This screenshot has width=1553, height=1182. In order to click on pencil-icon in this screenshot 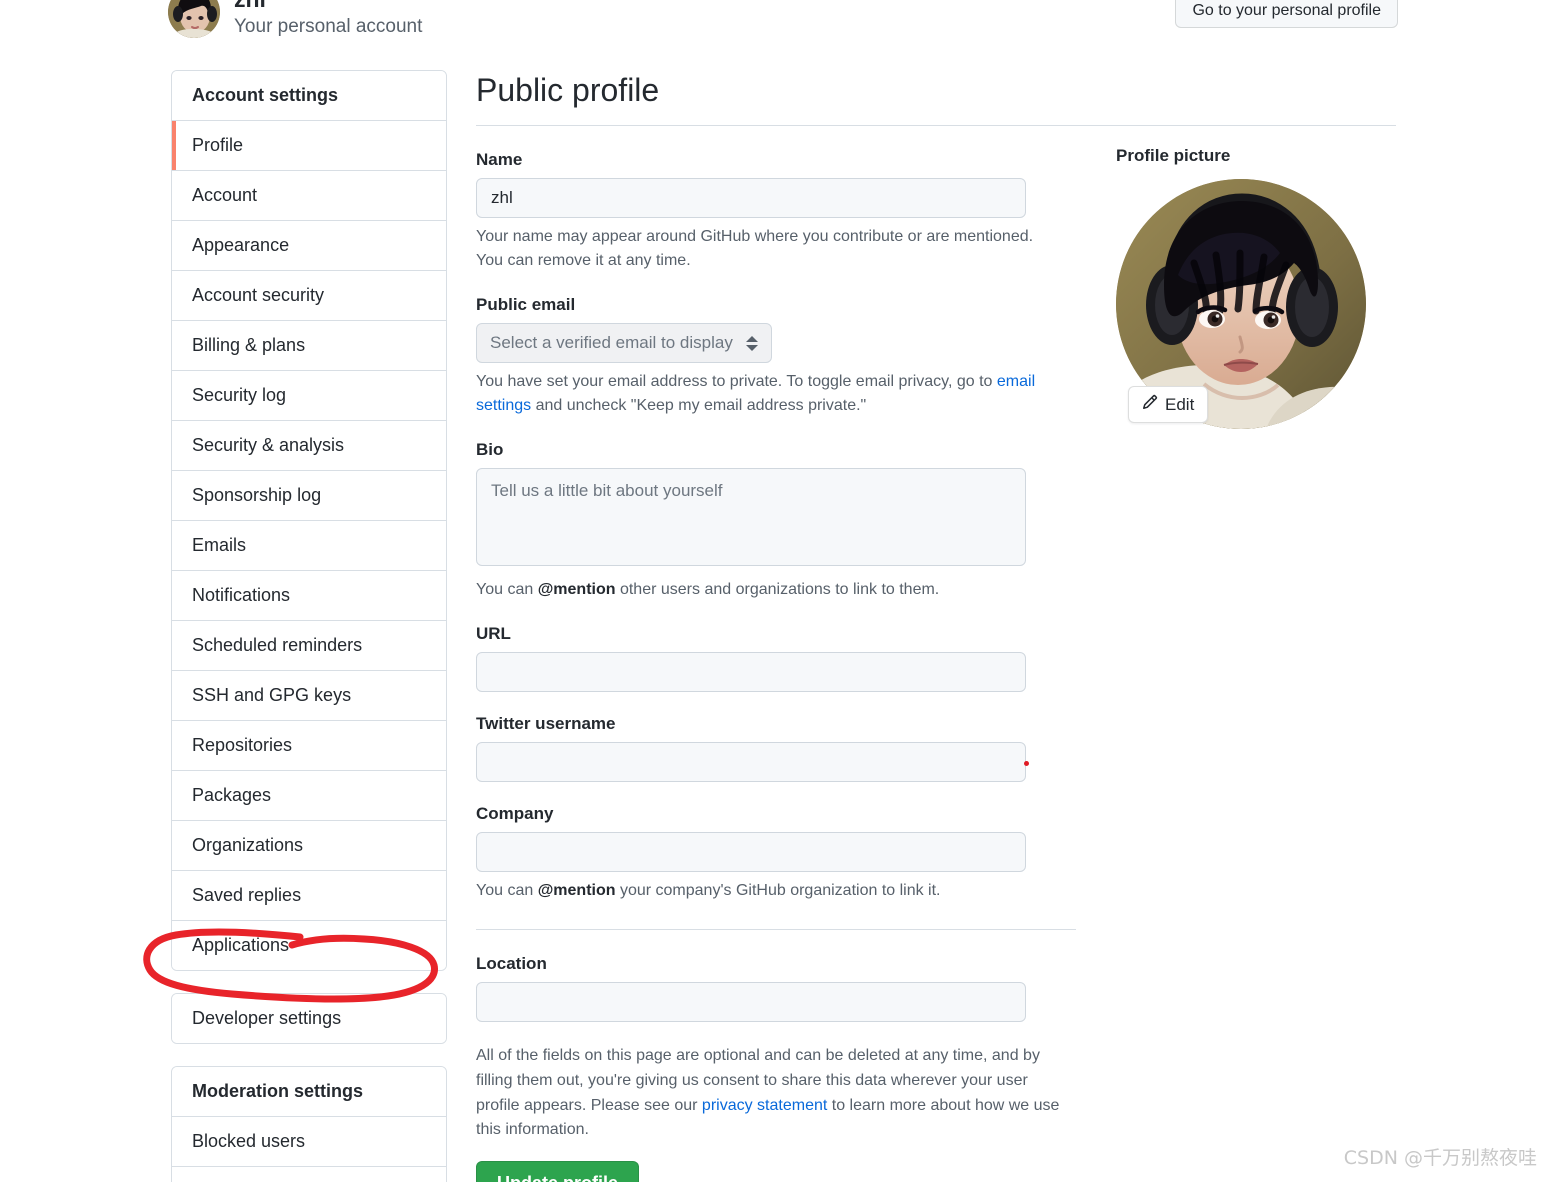, I will do `click(1150, 404)`.